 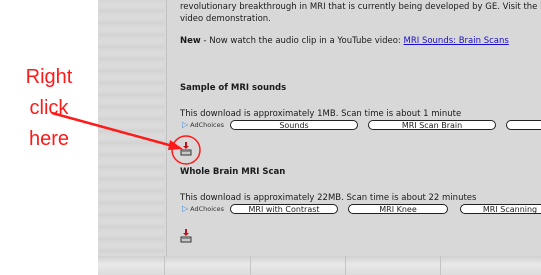 What do you see at coordinates (116, 130) in the screenshot?
I see `annotation-arrow` at bounding box center [116, 130].